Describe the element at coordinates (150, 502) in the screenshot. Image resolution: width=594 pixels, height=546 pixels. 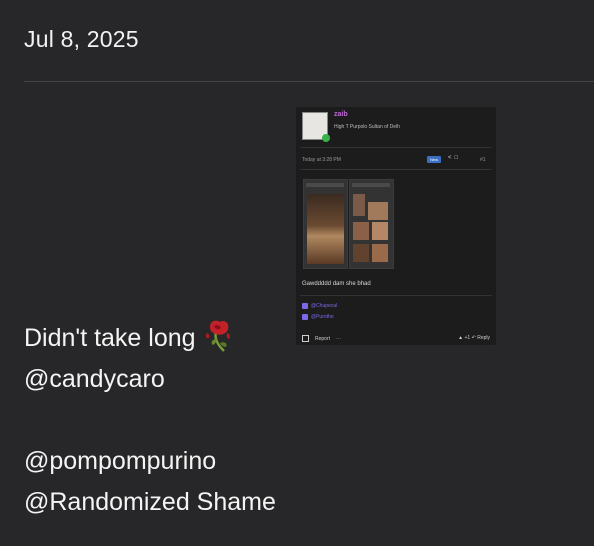
I see `caption-line: @Randomized Shame` at that location.